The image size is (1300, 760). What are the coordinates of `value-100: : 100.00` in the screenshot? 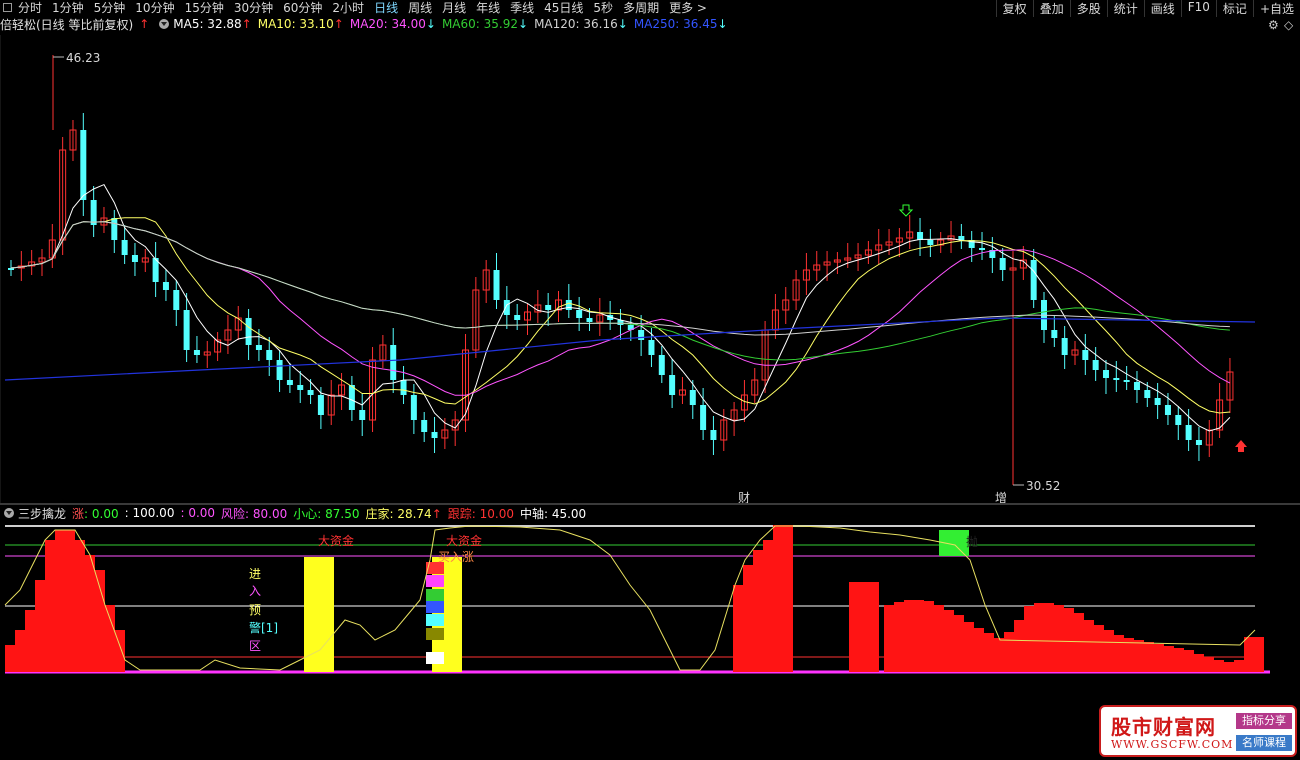 It's located at (149, 513).